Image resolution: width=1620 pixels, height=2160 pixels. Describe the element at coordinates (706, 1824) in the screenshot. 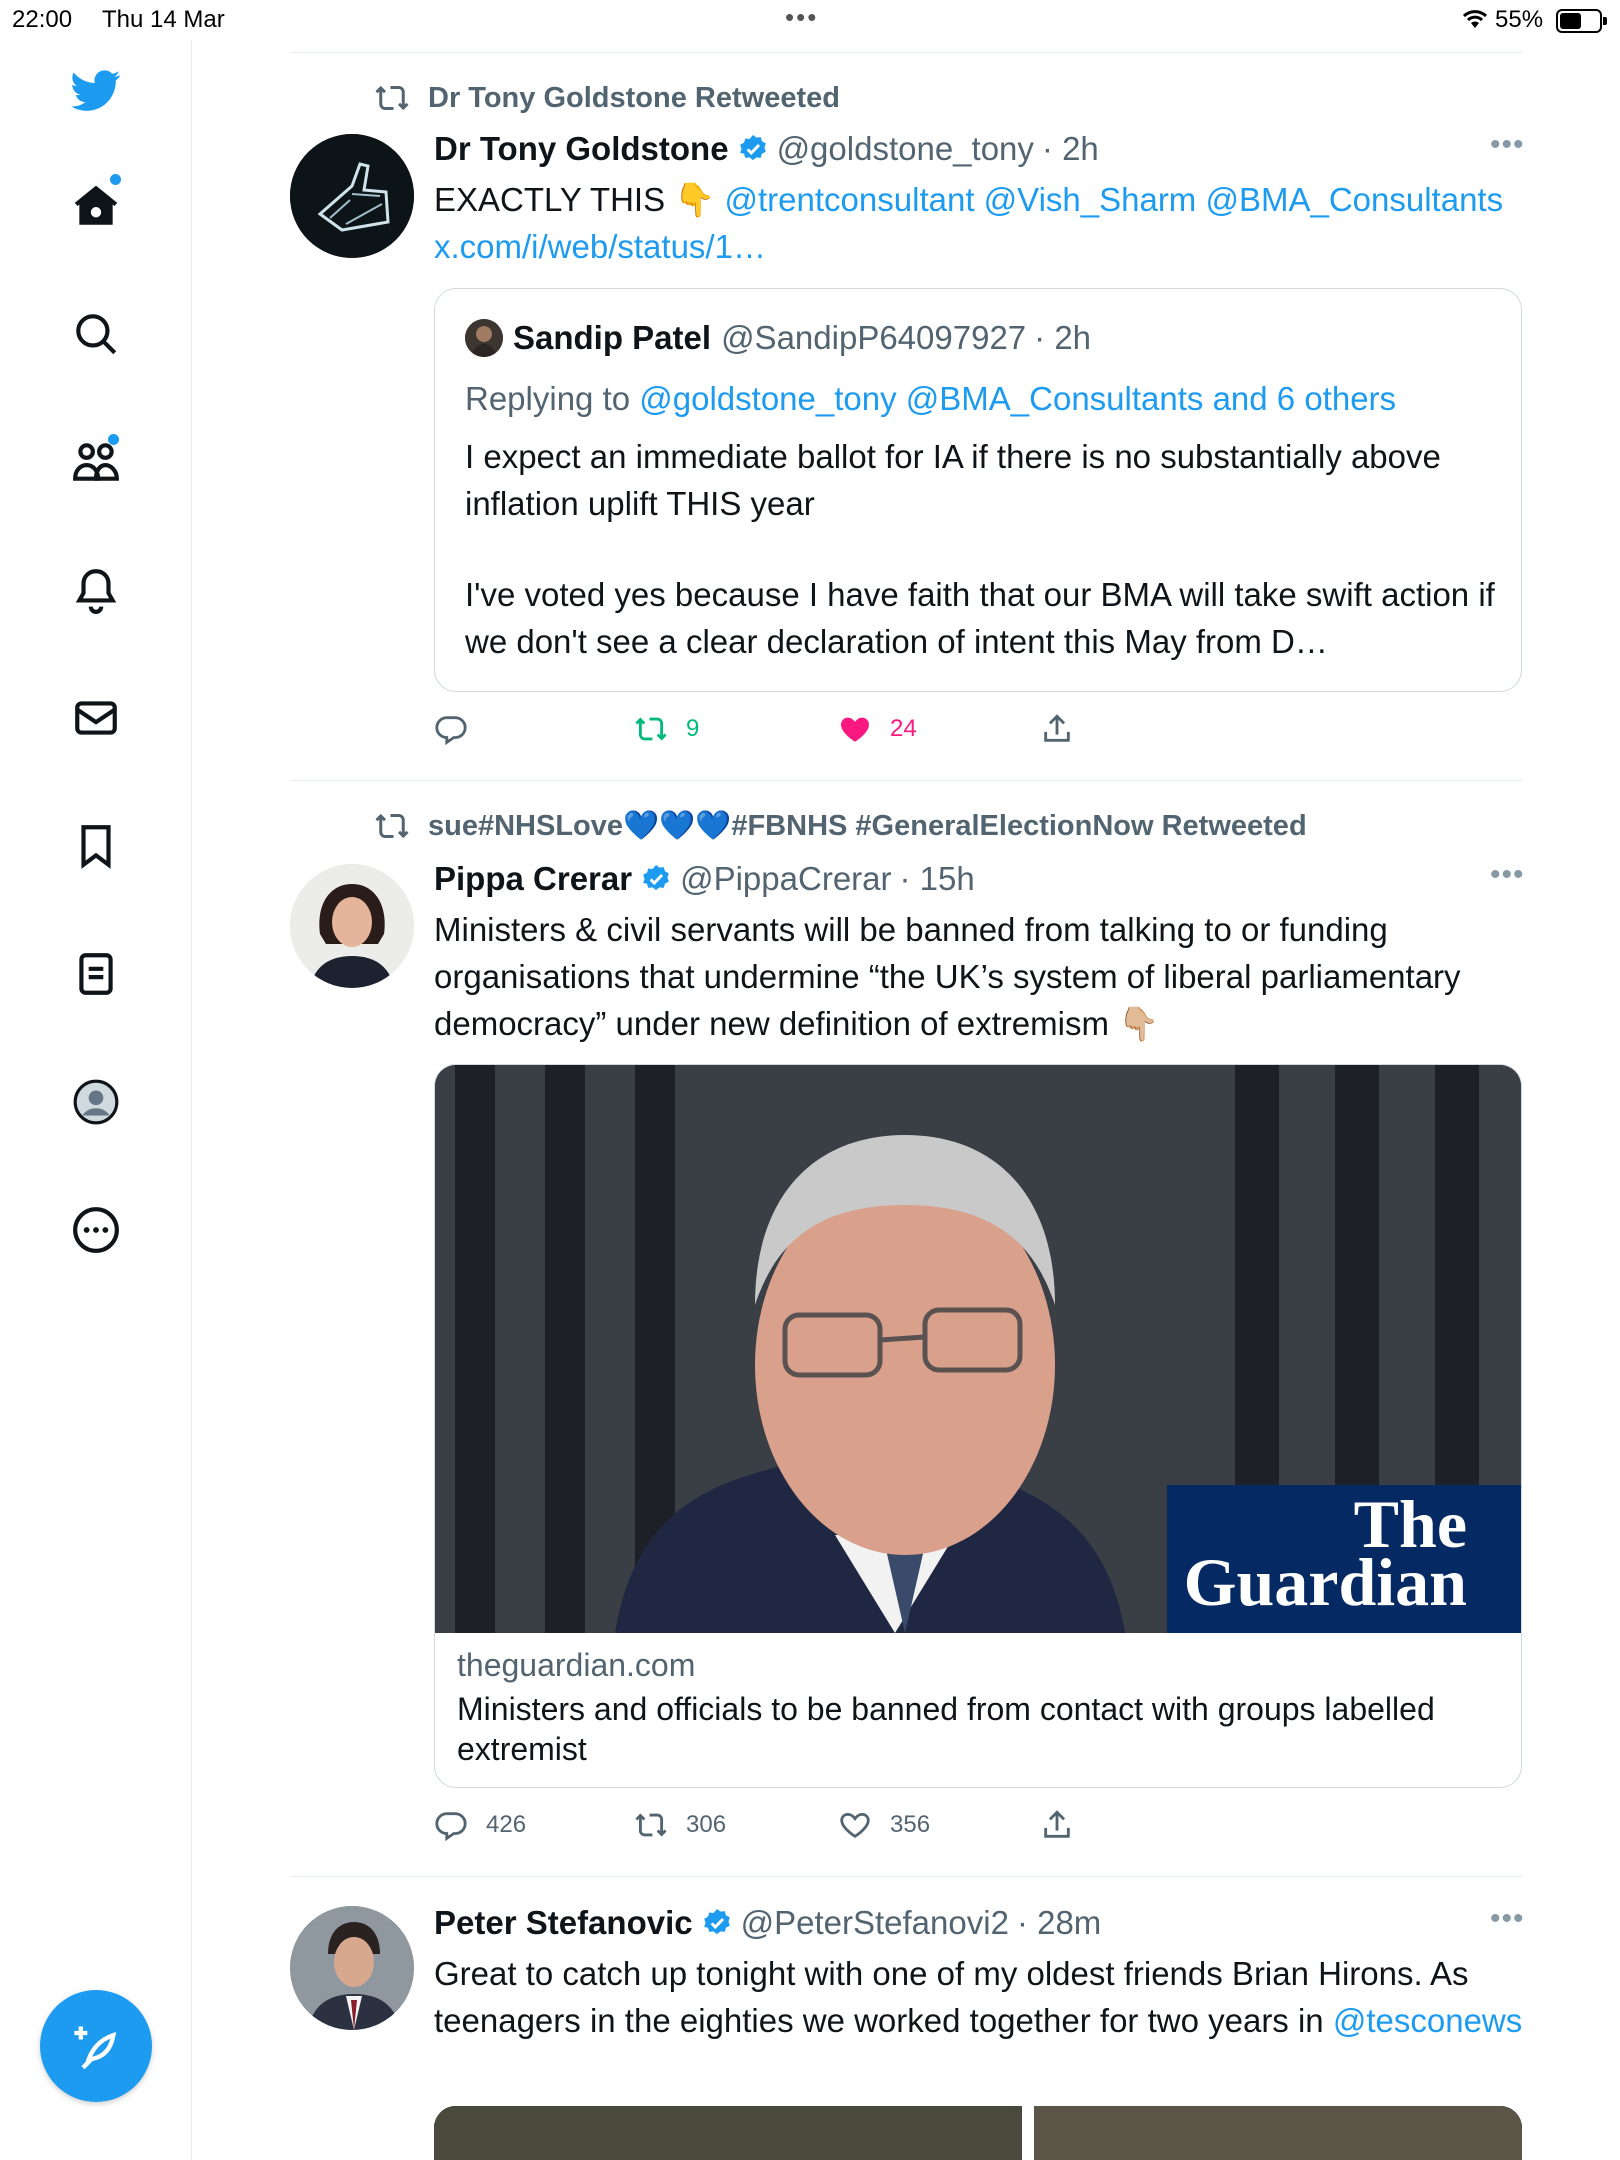

I see `retweet-count: 306` at that location.